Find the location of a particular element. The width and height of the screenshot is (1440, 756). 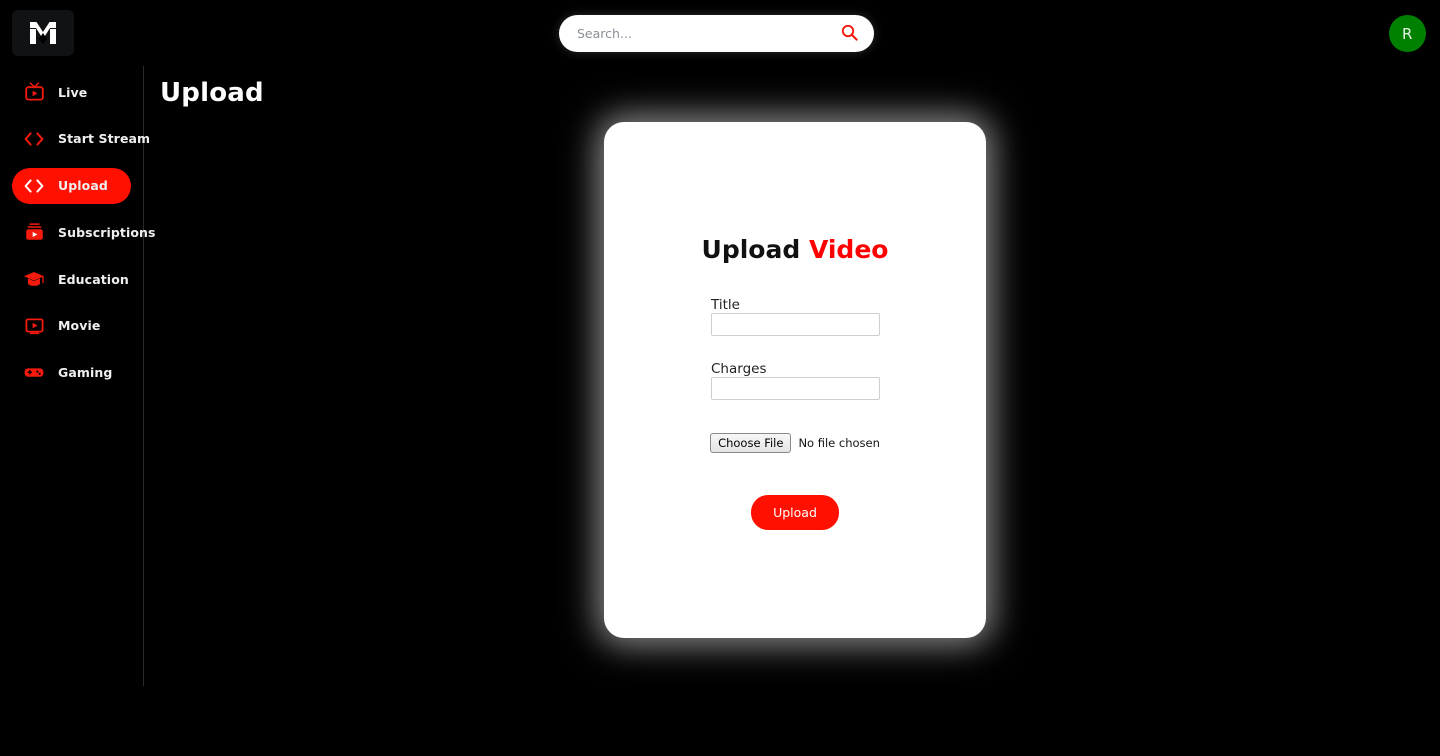

sidebar-item-label: Start Stream is located at coordinates (104, 139).